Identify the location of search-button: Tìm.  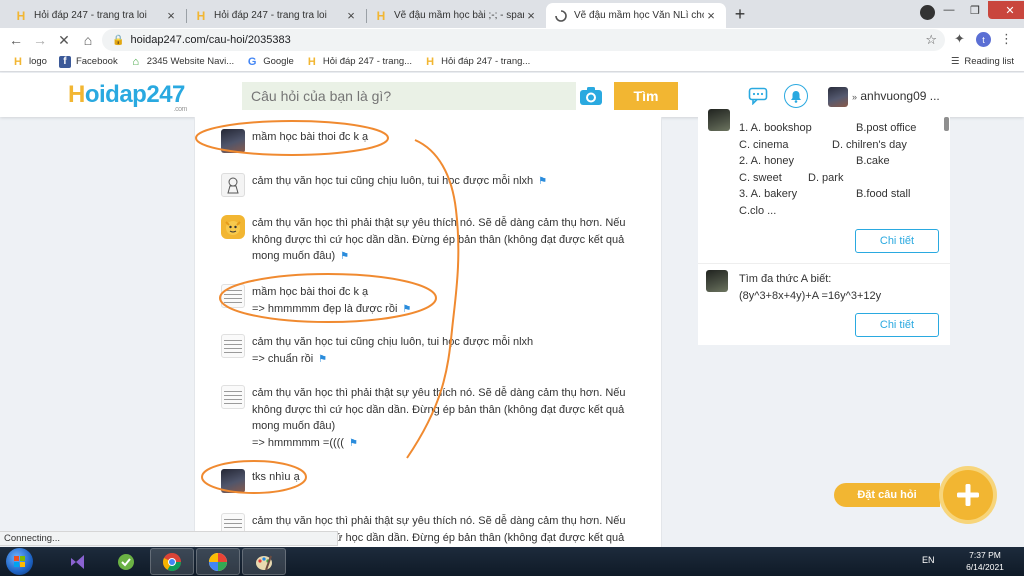
(646, 96).